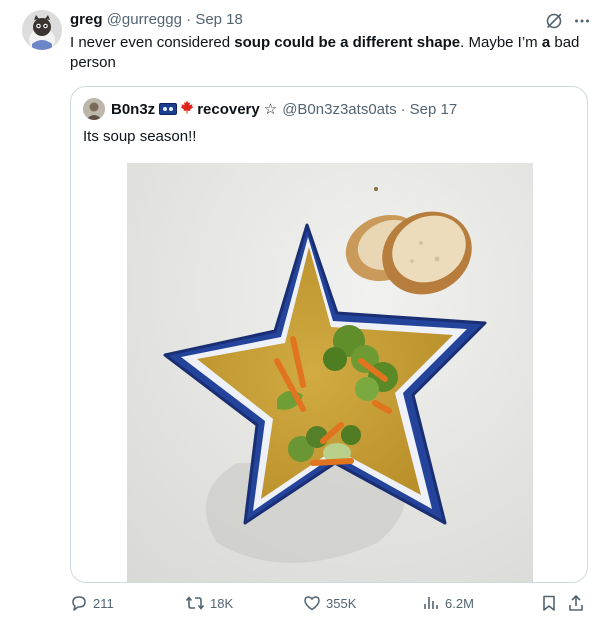 The width and height of the screenshot is (609, 623). Describe the element at coordinates (152, 42) in the screenshot. I see `tweet-text-part: I never even considered` at that location.